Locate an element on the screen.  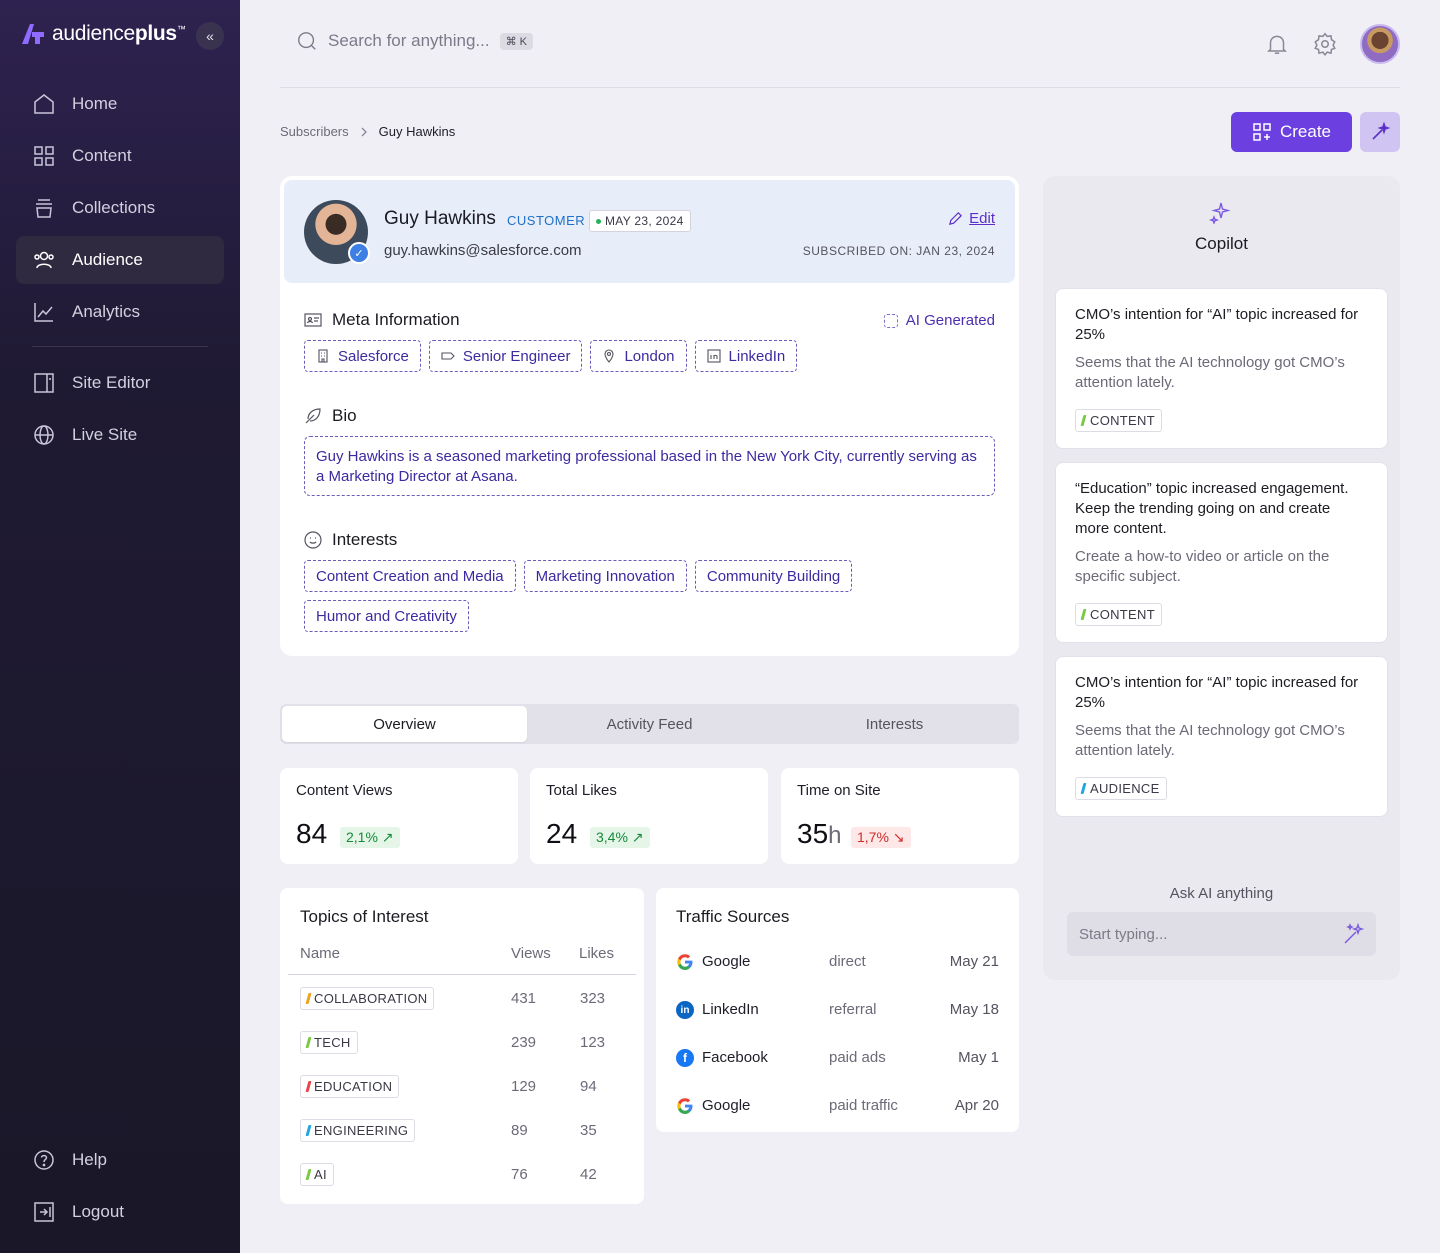
feather-icon is located at coordinates (313, 416).